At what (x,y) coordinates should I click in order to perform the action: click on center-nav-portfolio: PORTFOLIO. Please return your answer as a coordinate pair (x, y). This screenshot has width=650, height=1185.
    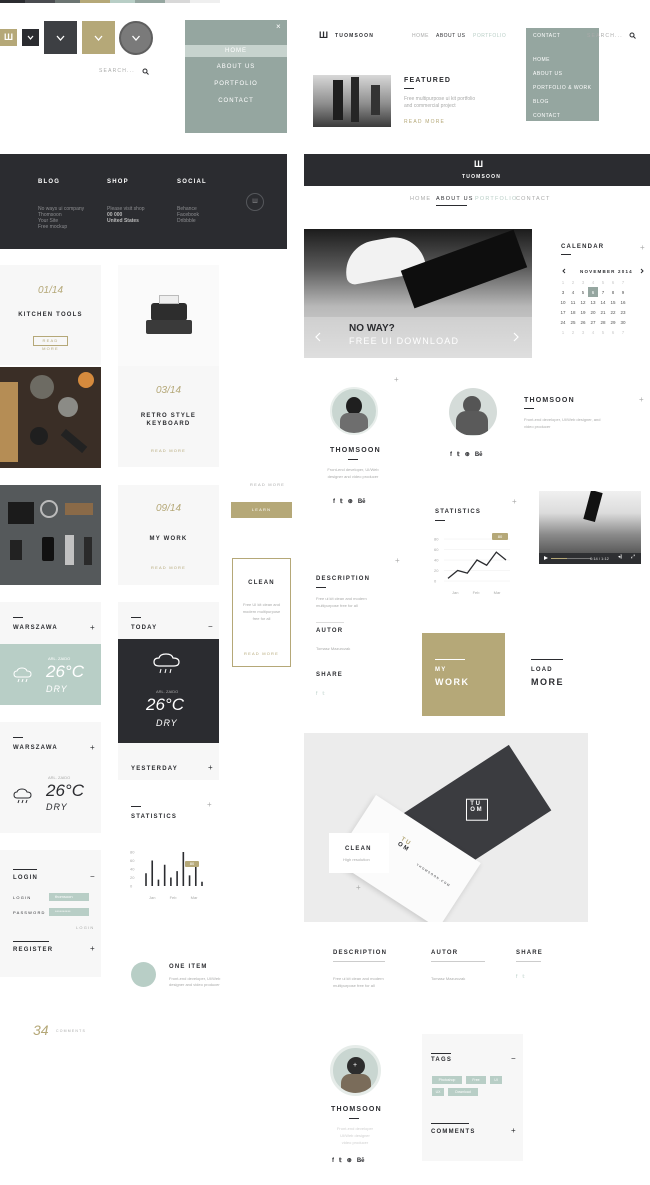
    Looking at the image, I should click on (496, 199).